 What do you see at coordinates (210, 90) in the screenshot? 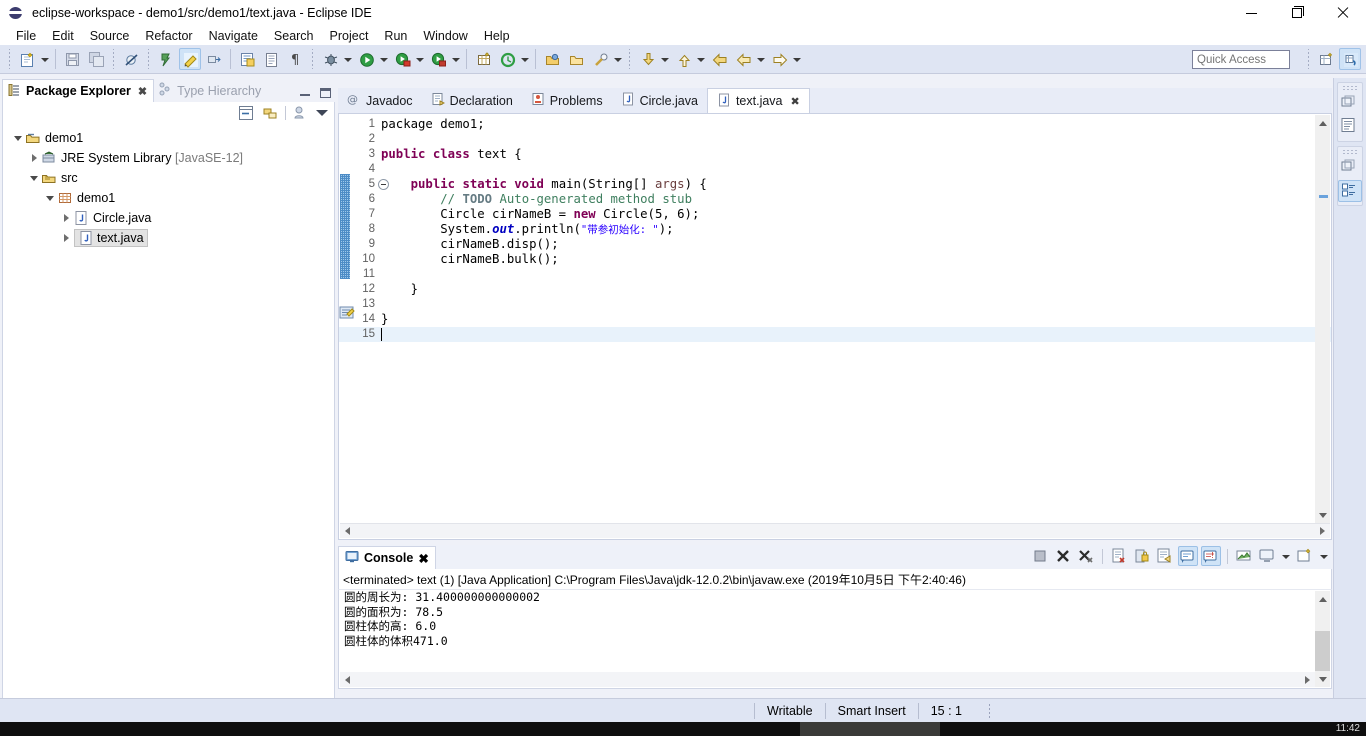
I see `tab-type-hierarchy: Type Hierarchy` at bounding box center [210, 90].